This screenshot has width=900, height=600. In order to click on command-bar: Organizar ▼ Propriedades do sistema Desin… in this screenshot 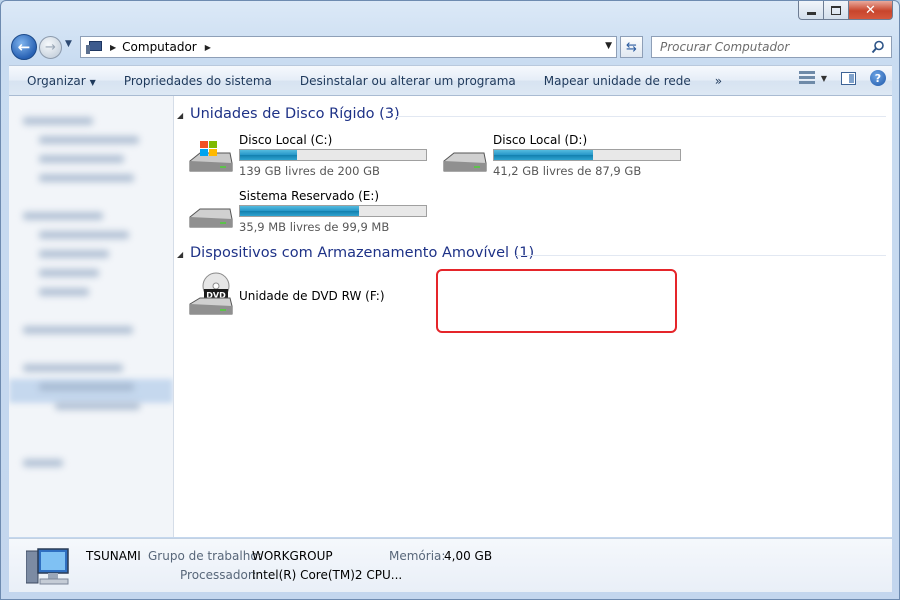, I will do `click(450, 80)`.